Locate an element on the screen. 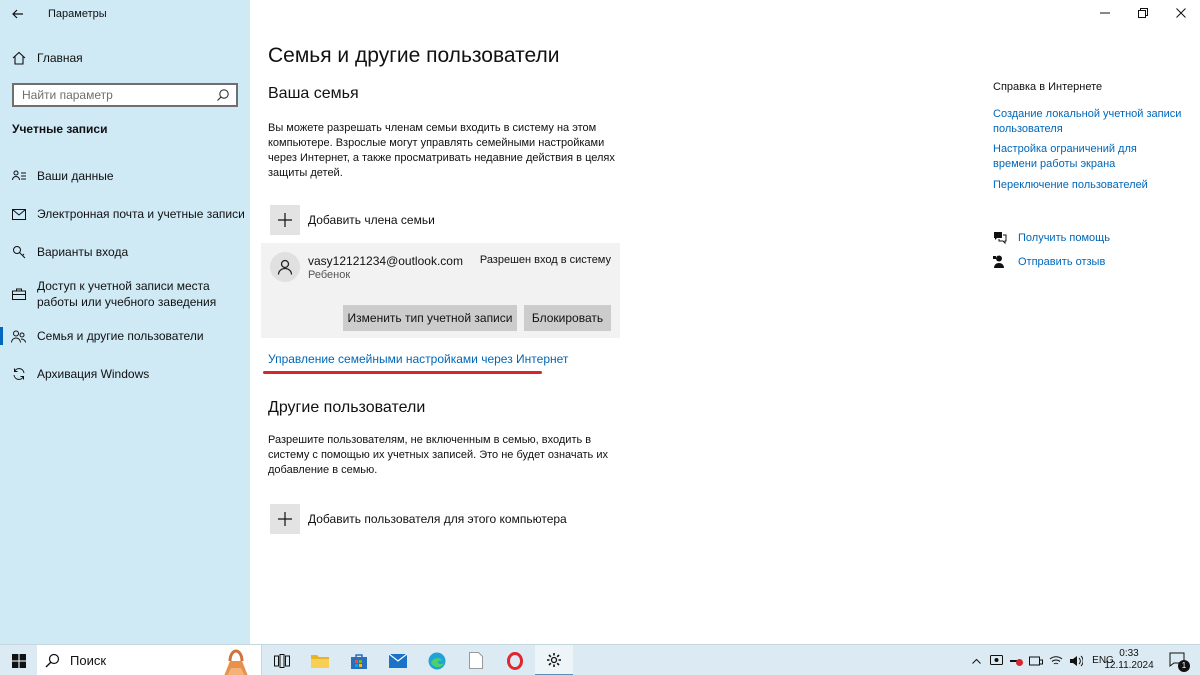 The height and width of the screenshot is (675, 1200). taskbar-search-label: Поиск is located at coordinates (88, 660).